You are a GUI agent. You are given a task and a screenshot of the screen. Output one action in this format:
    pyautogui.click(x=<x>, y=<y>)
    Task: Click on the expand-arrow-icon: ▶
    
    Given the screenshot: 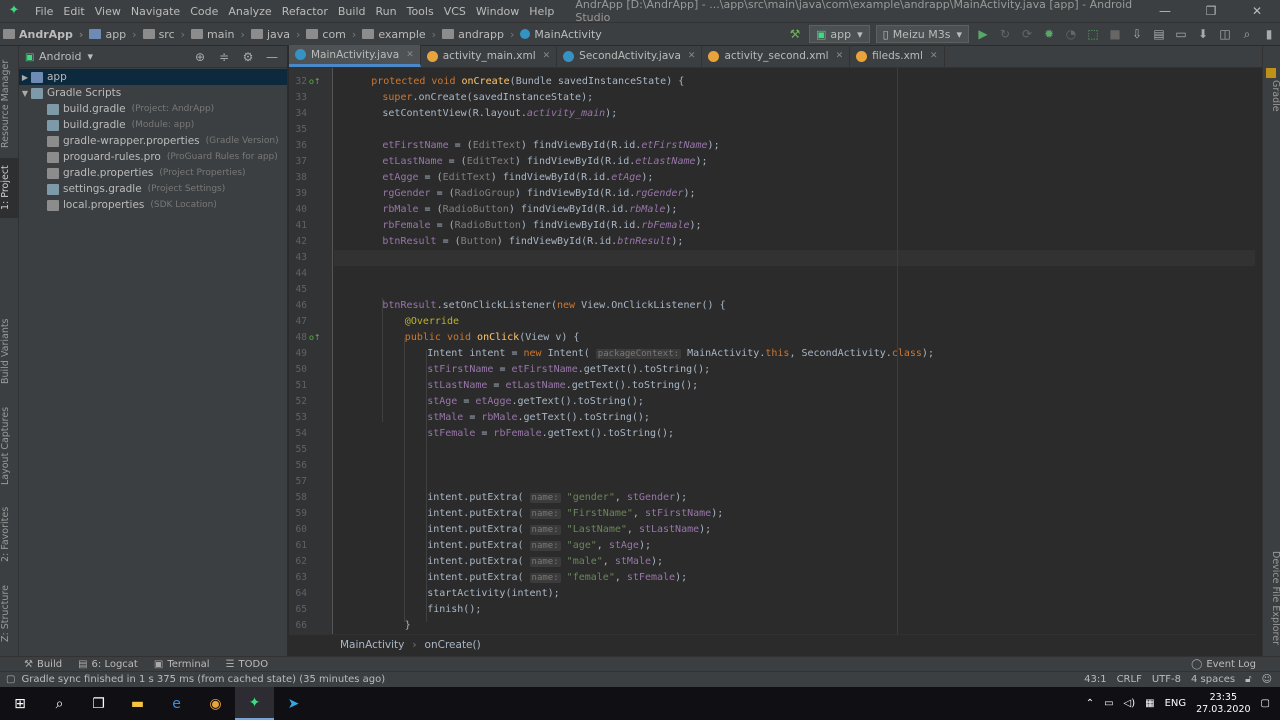 What is the action you would take?
    pyautogui.click(x=25, y=77)
    